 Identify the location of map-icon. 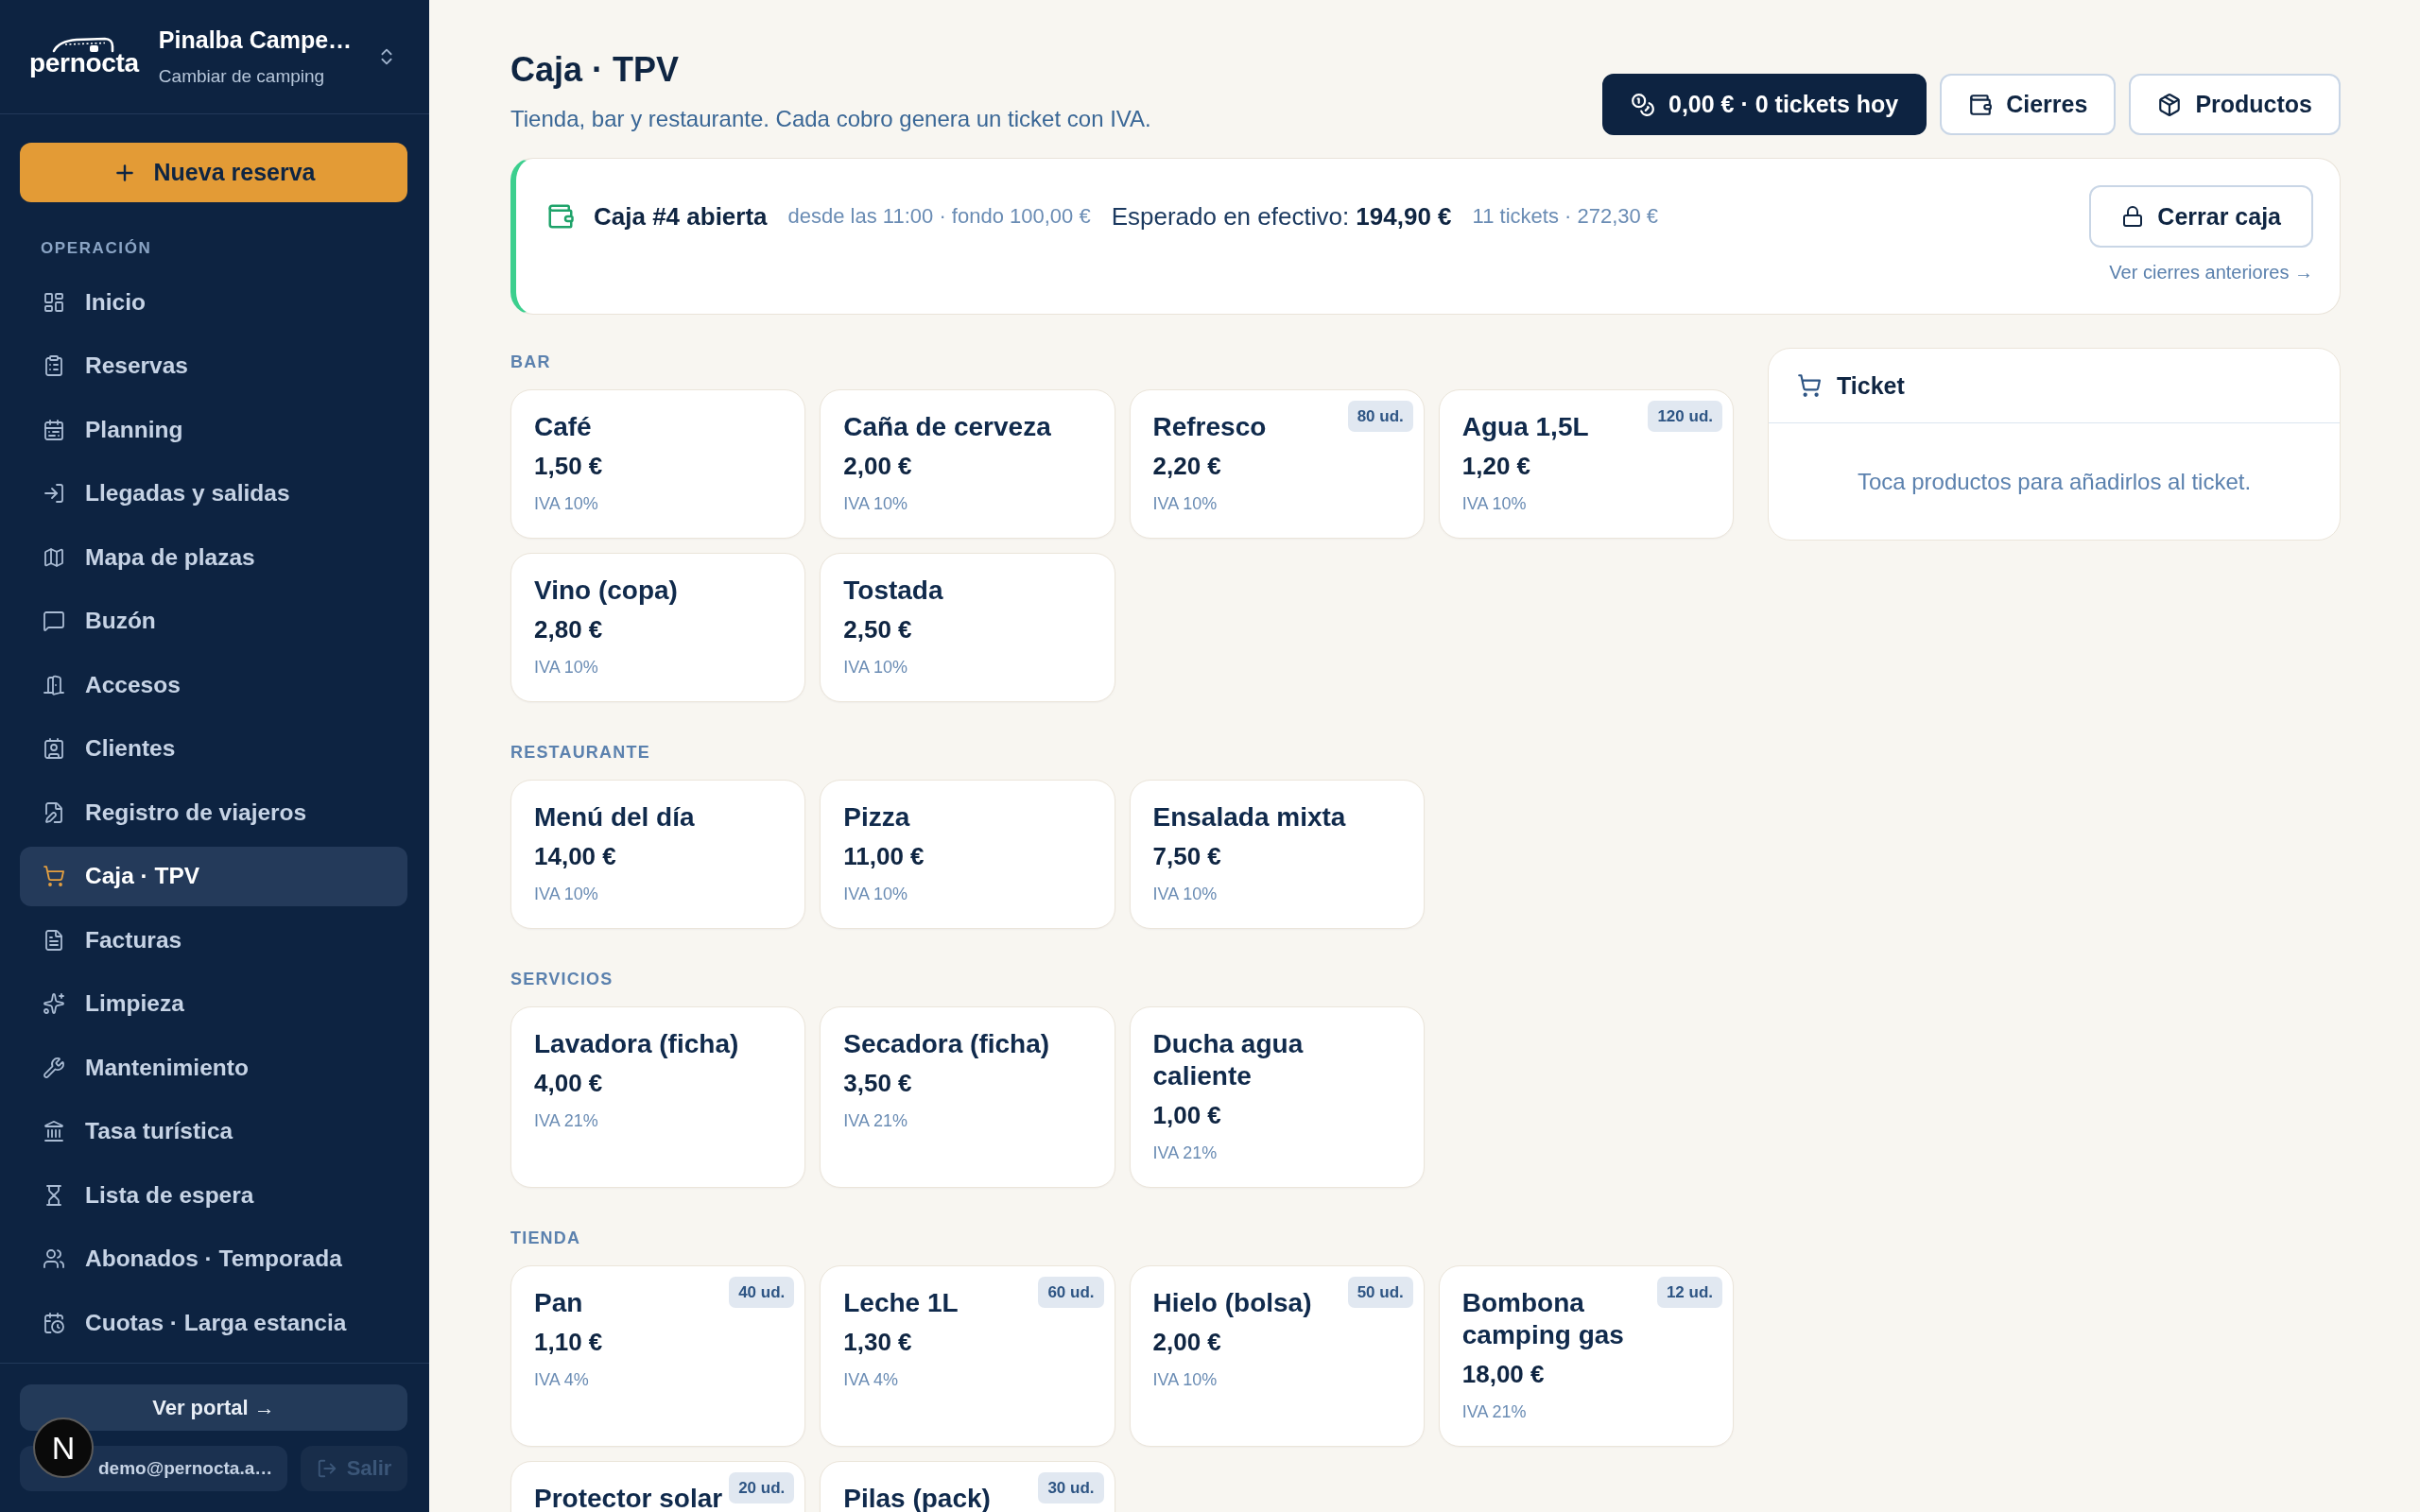
(54, 557).